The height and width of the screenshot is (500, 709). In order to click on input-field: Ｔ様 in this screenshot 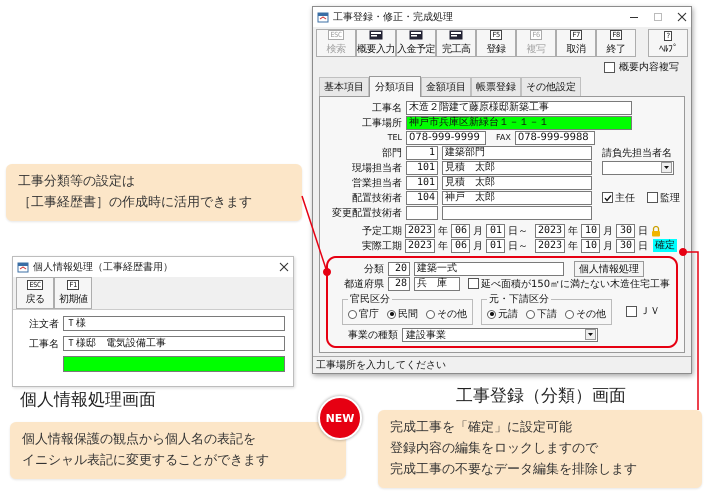, I will do `click(174, 323)`.